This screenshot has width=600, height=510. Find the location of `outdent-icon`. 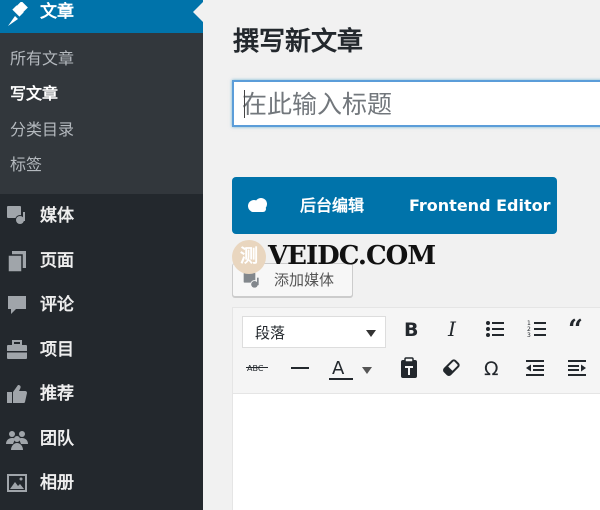

outdent-icon is located at coordinates (535, 368).